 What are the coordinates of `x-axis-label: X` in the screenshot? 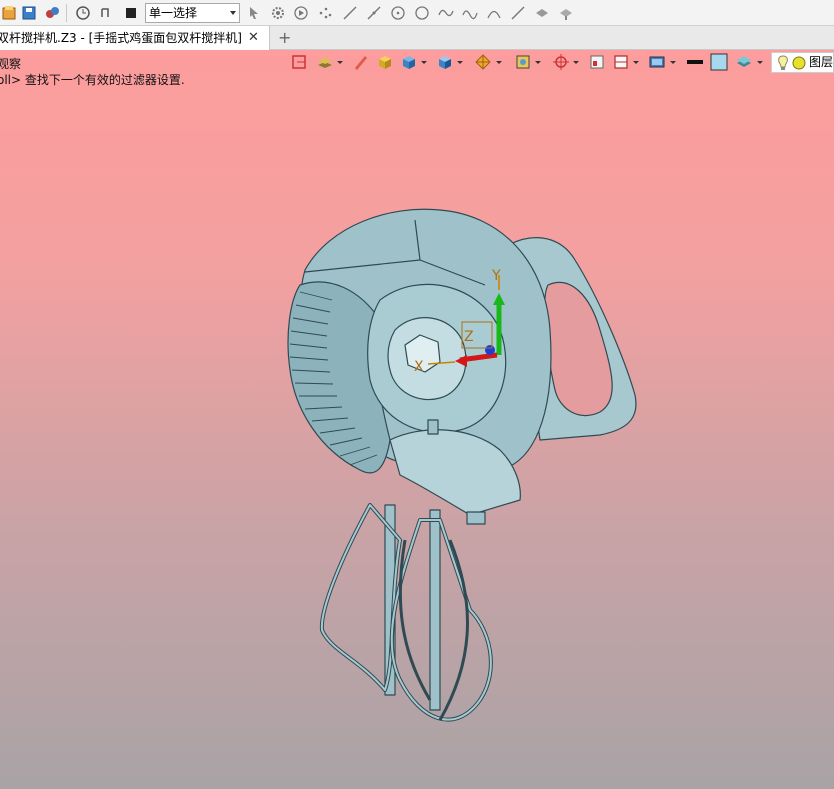 It's located at (419, 367).